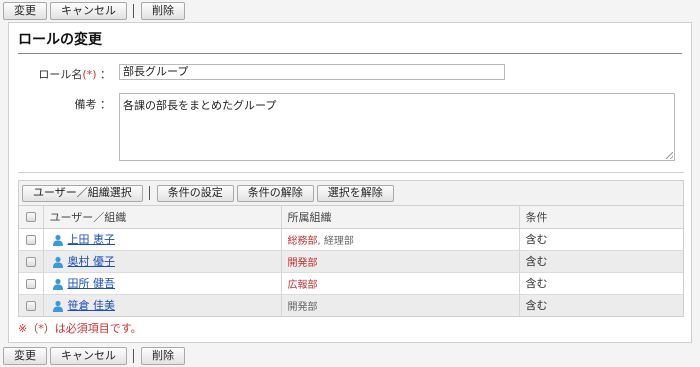 The height and width of the screenshot is (367, 700). Describe the element at coordinates (92, 283) in the screenshot. I see `user-link: 田所 健吾` at that location.